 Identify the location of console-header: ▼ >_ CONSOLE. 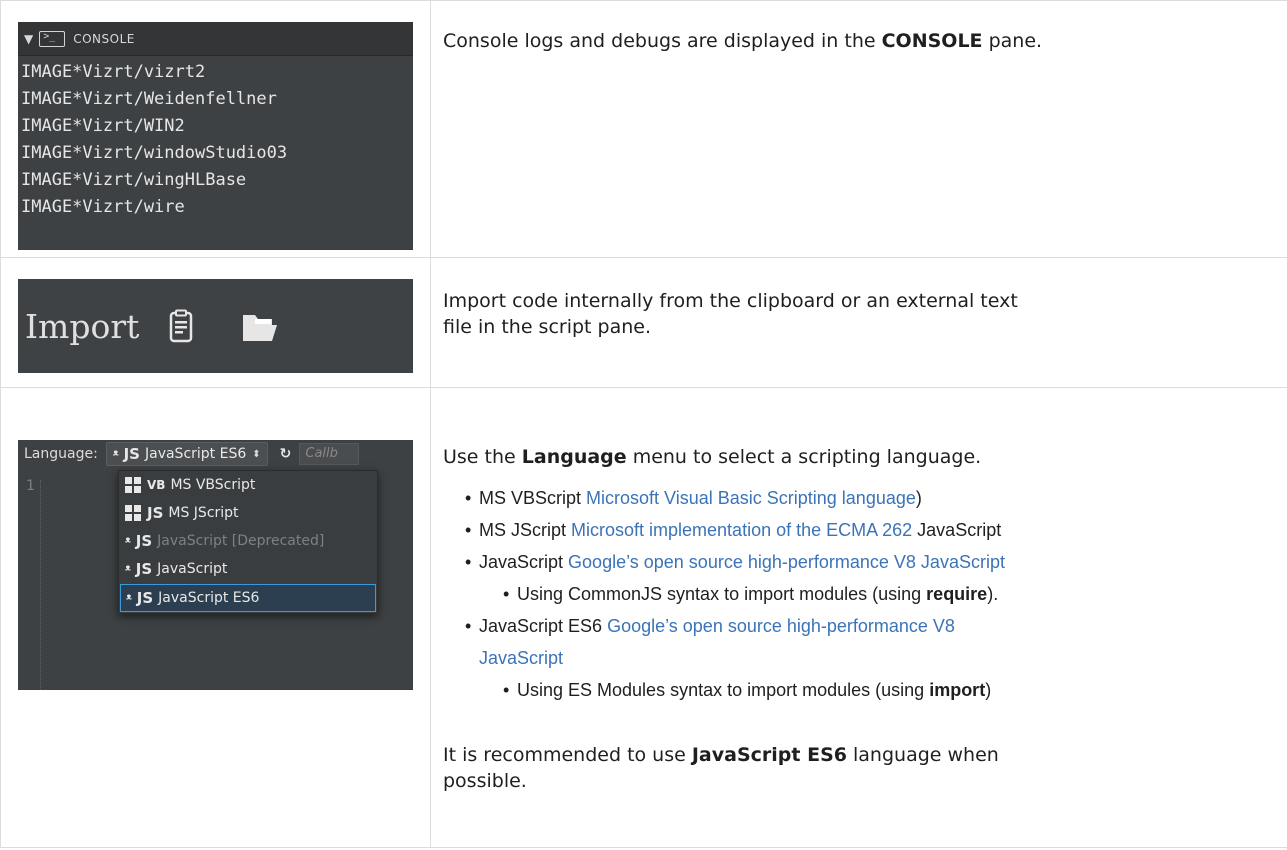
(215, 39).